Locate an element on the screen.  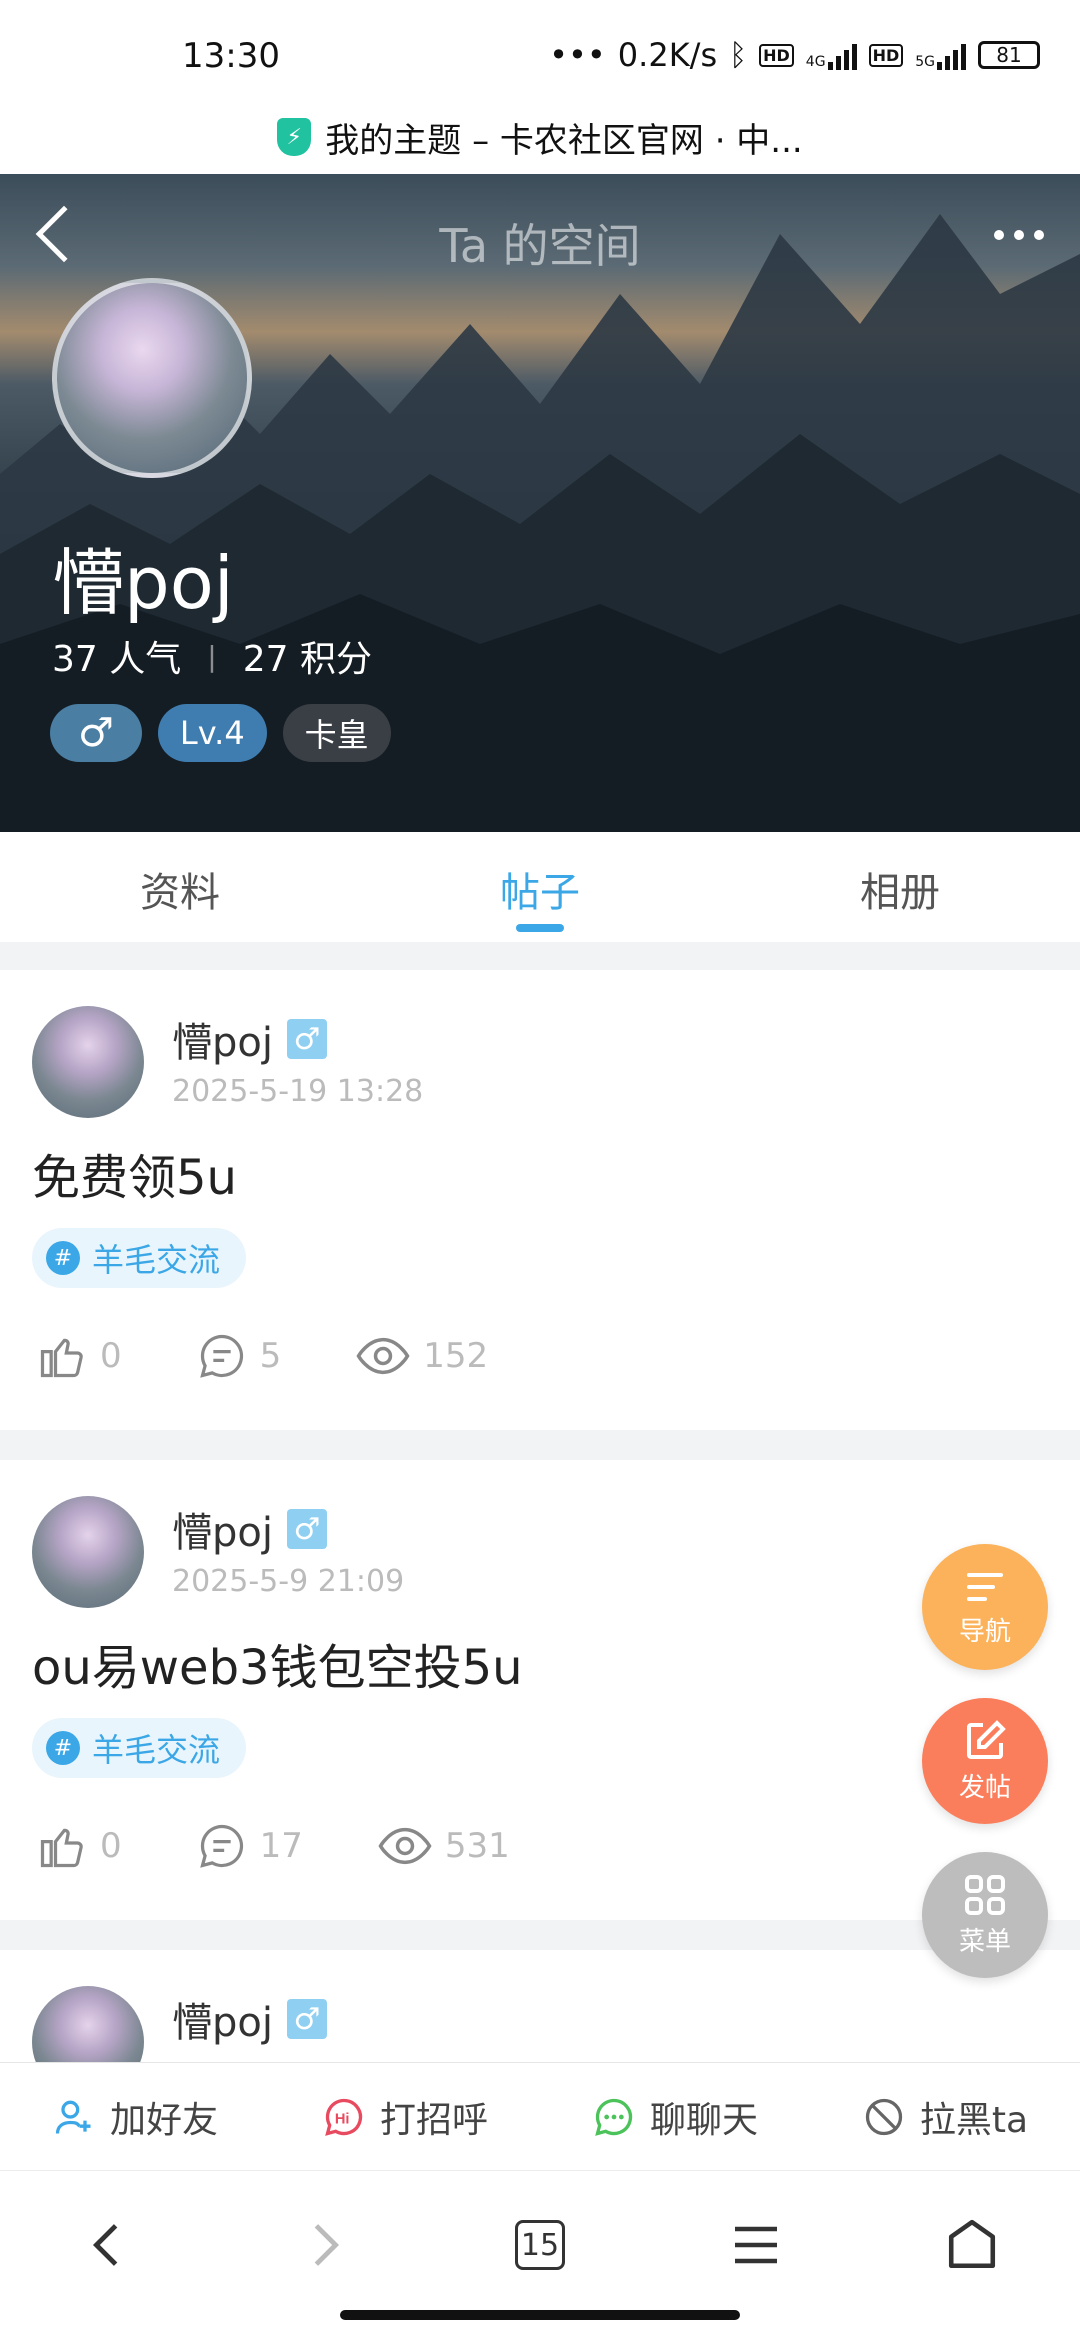
post-date: 2025-5-9 21:09 is located at coordinates (288, 1581).